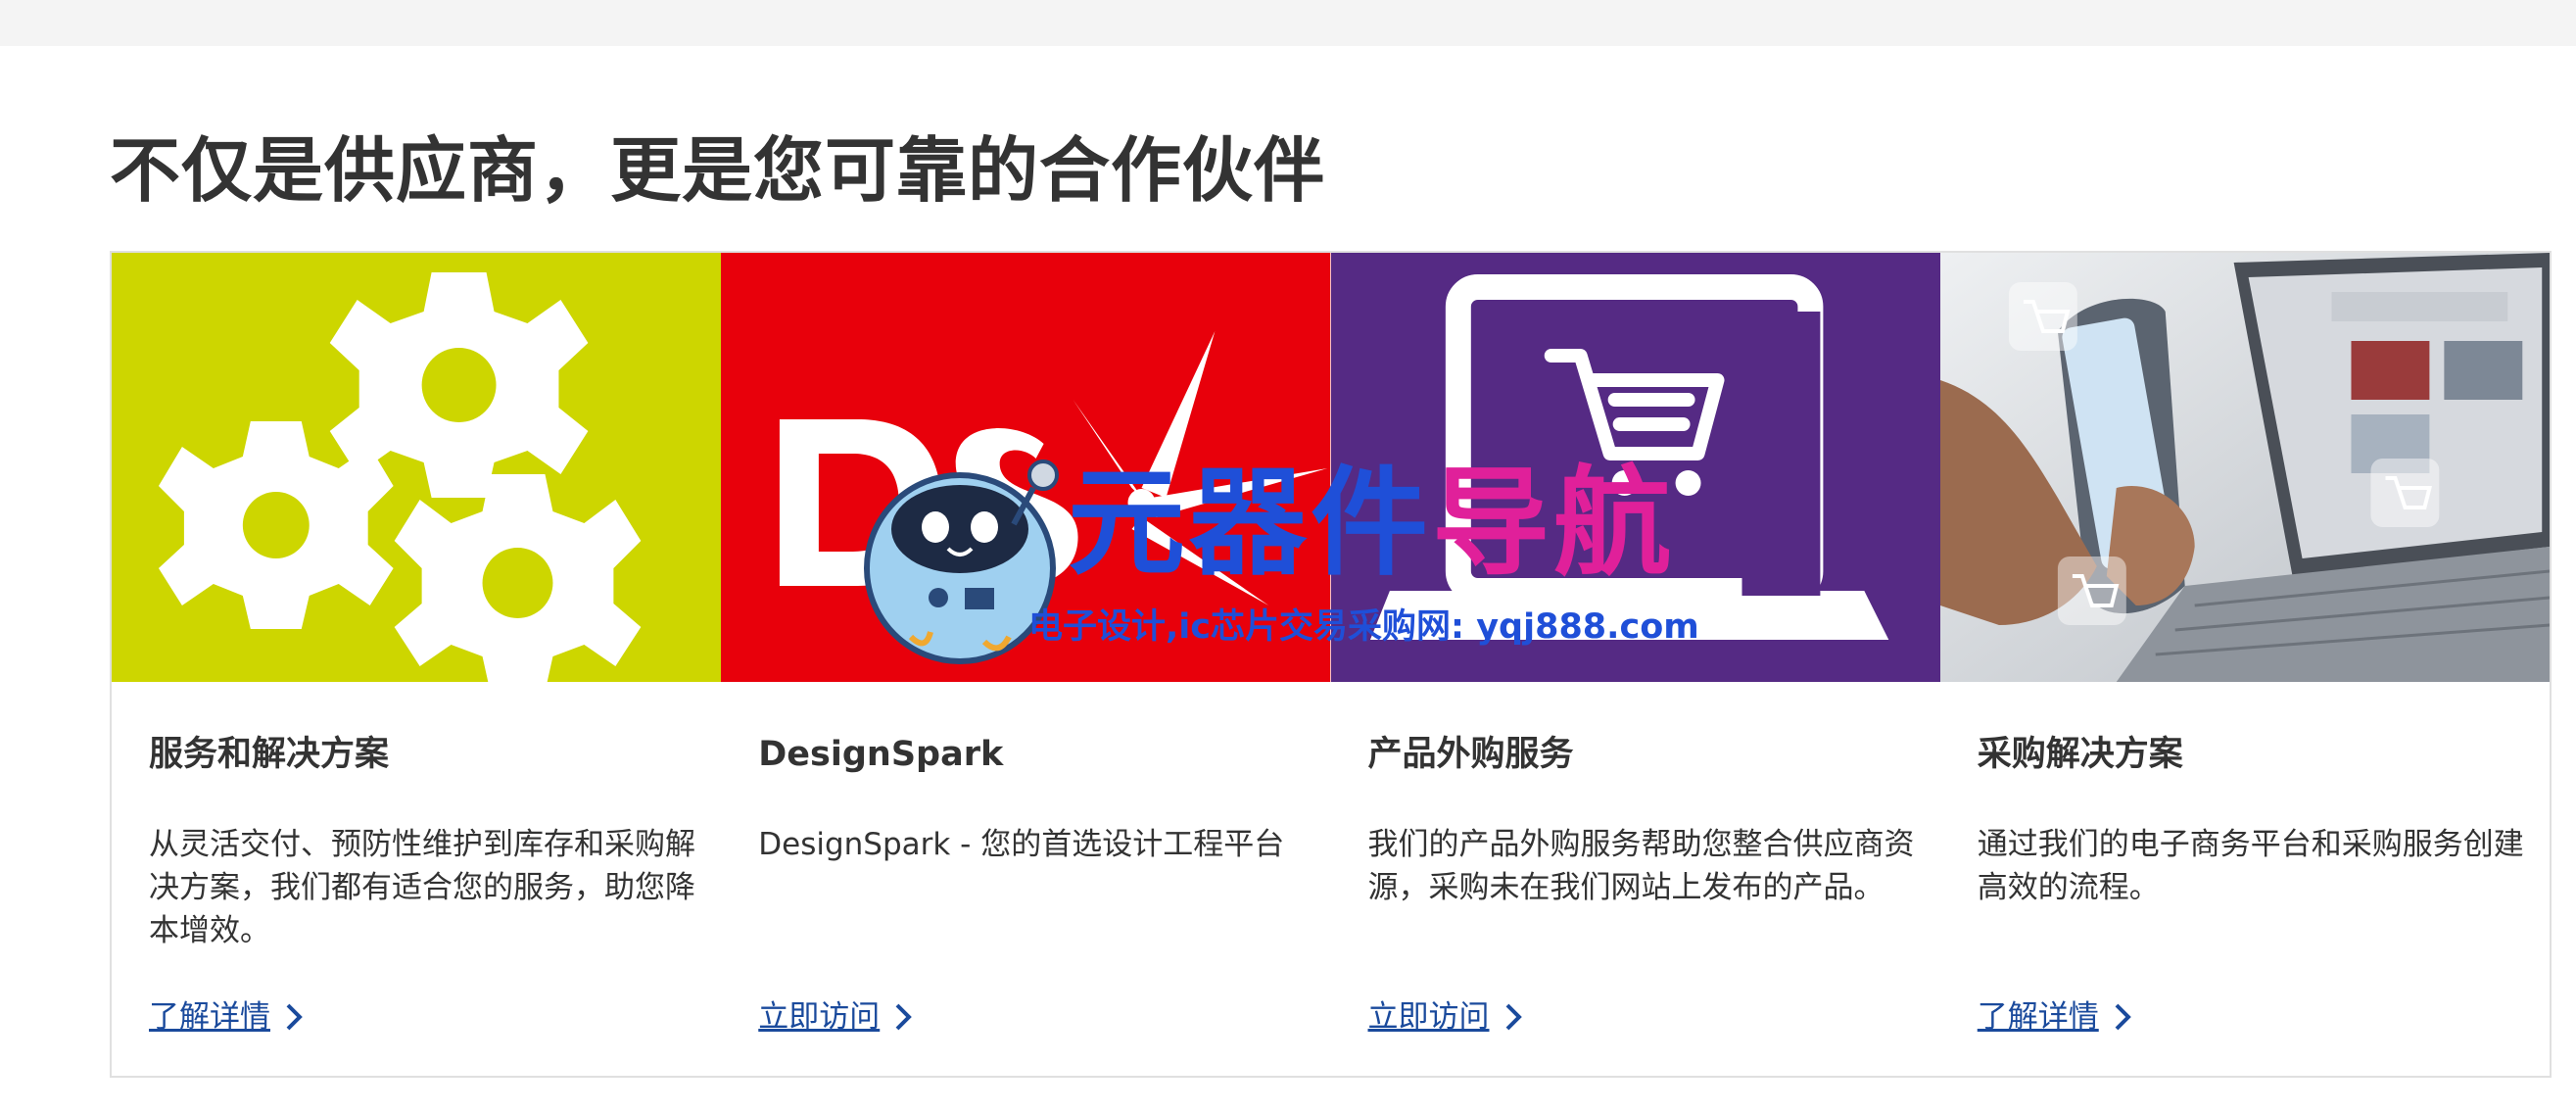  I want to click on card-title: 服务和解决方案, so click(270, 754).